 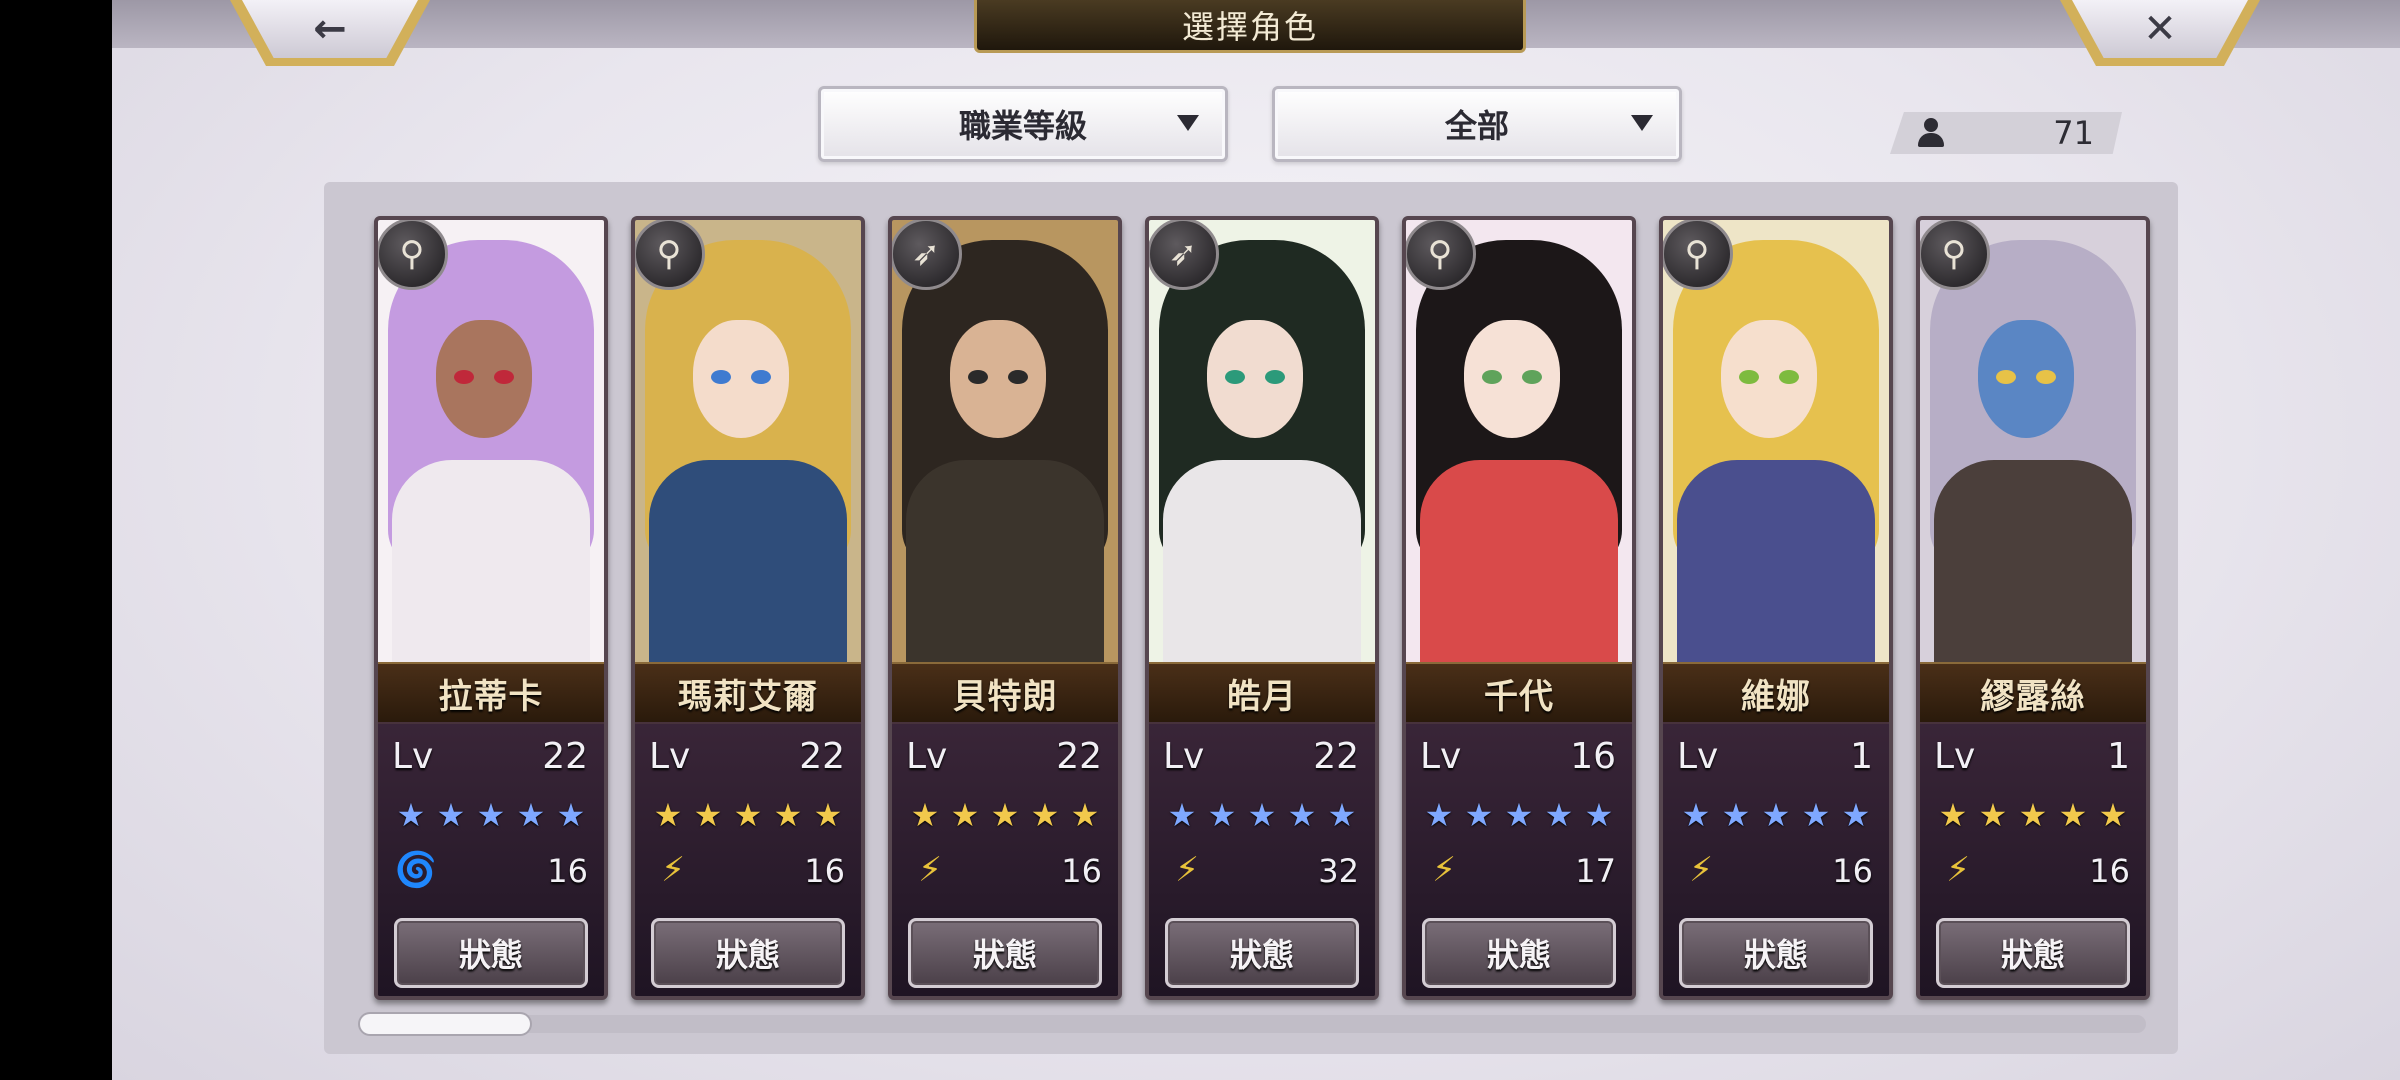 I want to click on back-arrow-icon: ←, so click(x=330, y=29).